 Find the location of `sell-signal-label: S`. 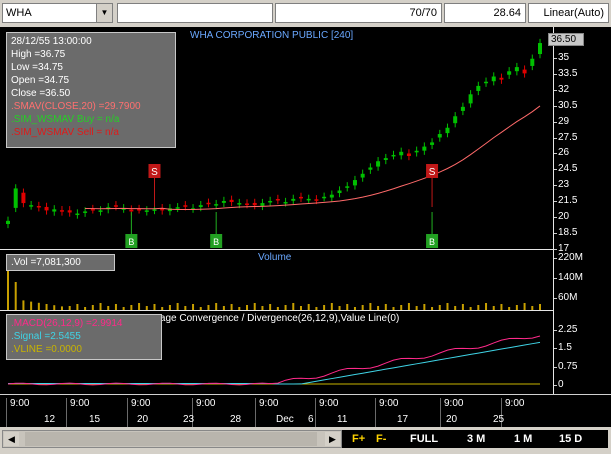

sell-signal-label: S is located at coordinates (154, 172).